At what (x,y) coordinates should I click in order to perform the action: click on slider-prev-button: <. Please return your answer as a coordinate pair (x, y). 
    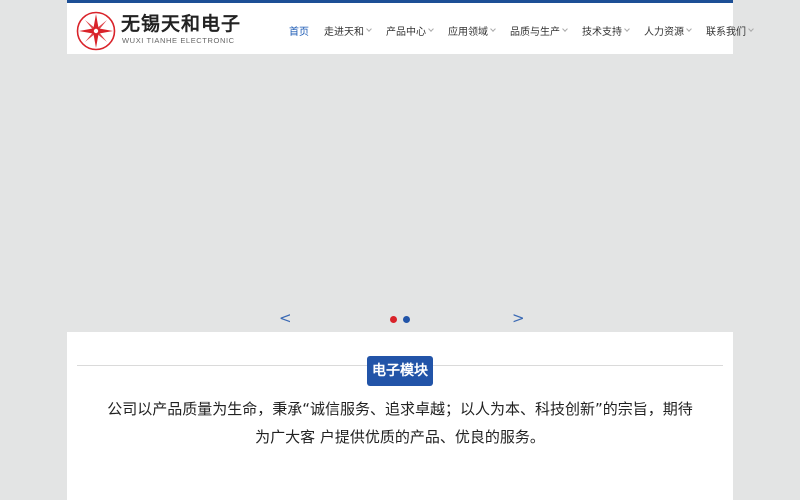
    Looking at the image, I should click on (285, 318).